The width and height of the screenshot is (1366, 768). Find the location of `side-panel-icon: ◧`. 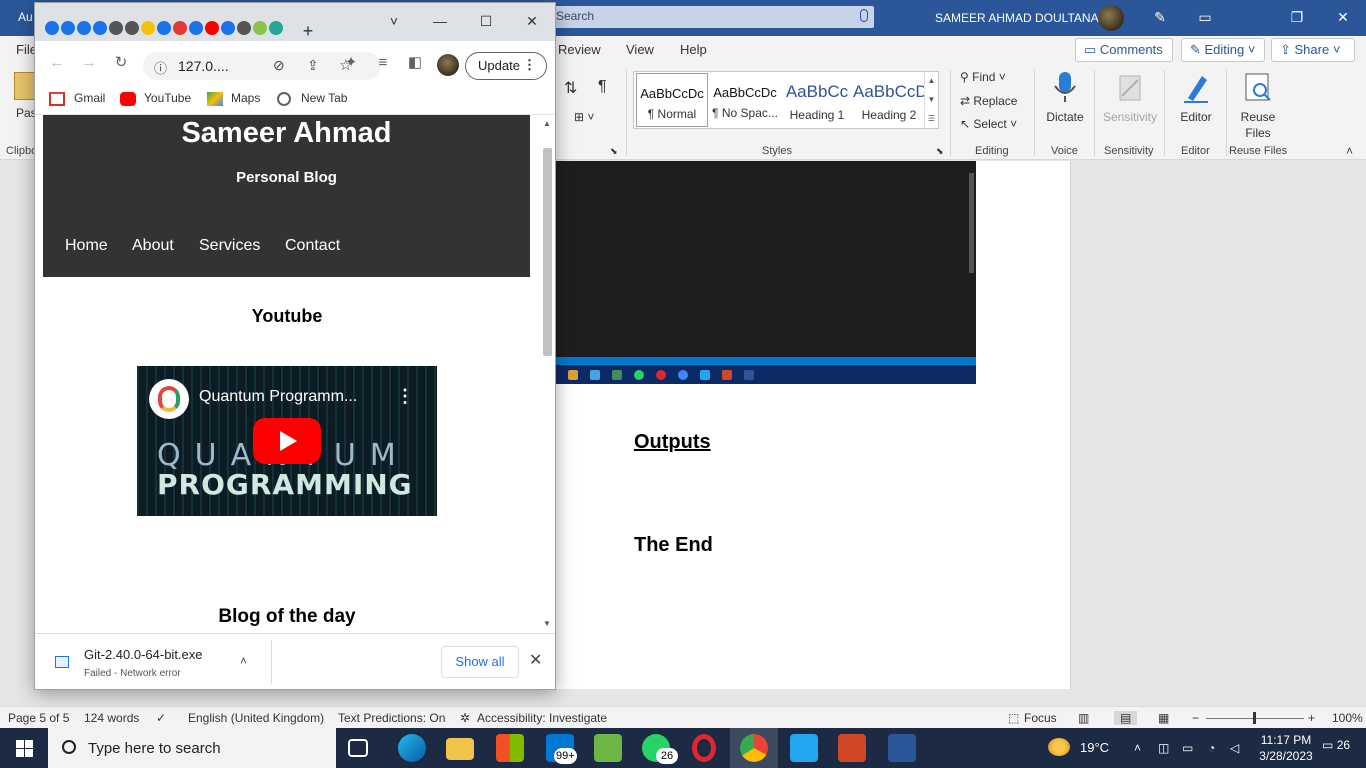

side-panel-icon: ◧ is located at coordinates (415, 64).